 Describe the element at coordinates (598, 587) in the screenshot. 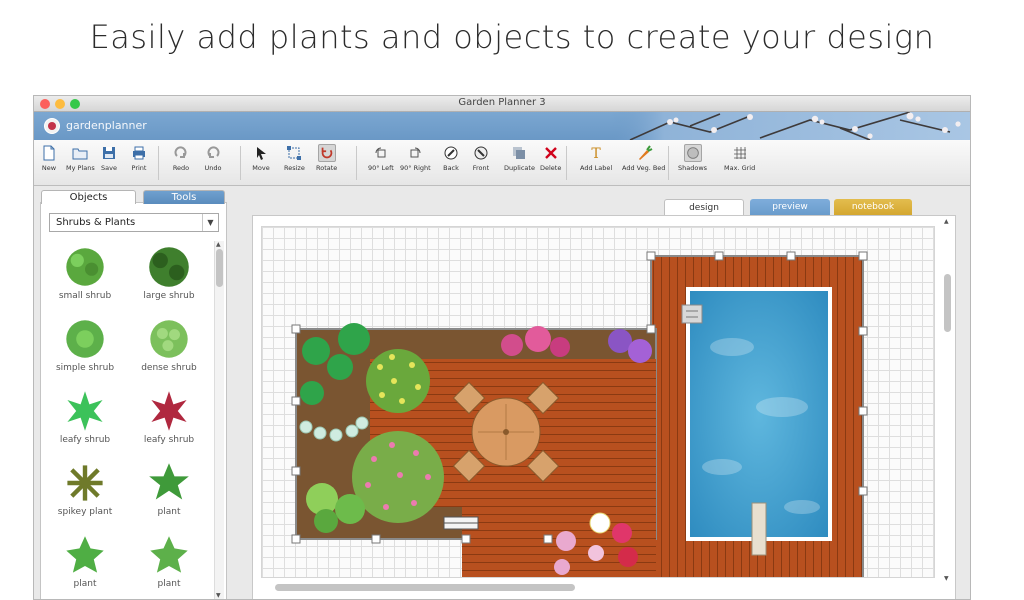

I see `canvas-horizontal-scrollbar` at that location.